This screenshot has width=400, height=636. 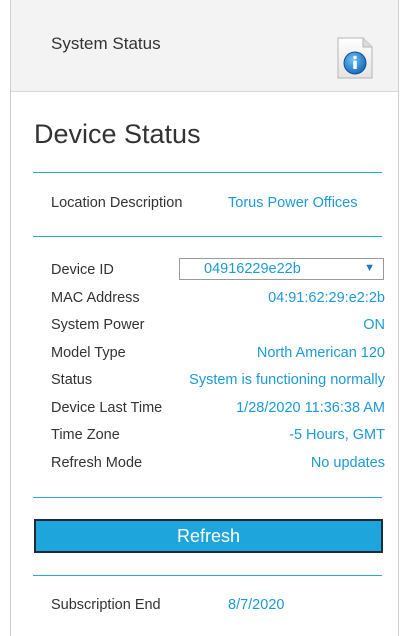 What do you see at coordinates (374, 325) in the screenshot?
I see `system-power-value: ON` at bounding box center [374, 325].